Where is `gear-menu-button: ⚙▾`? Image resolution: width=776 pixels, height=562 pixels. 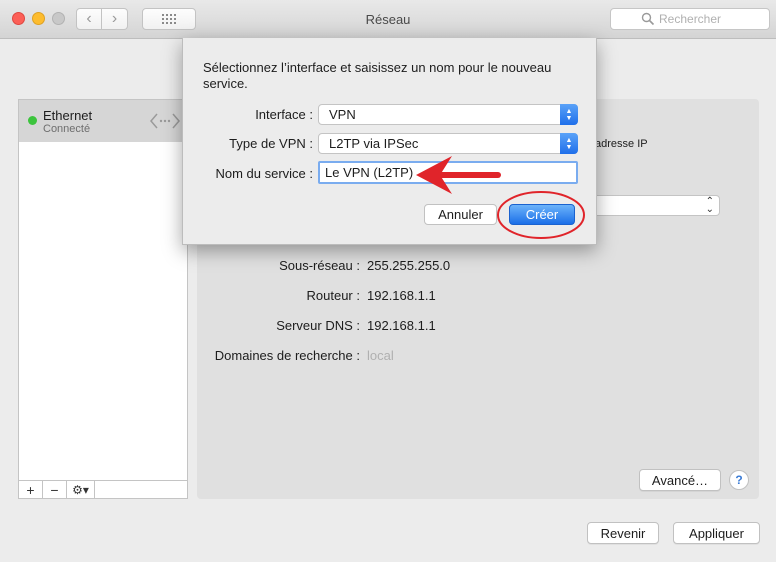 gear-menu-button: ⚙▾ is located at coordinates (81, 489).